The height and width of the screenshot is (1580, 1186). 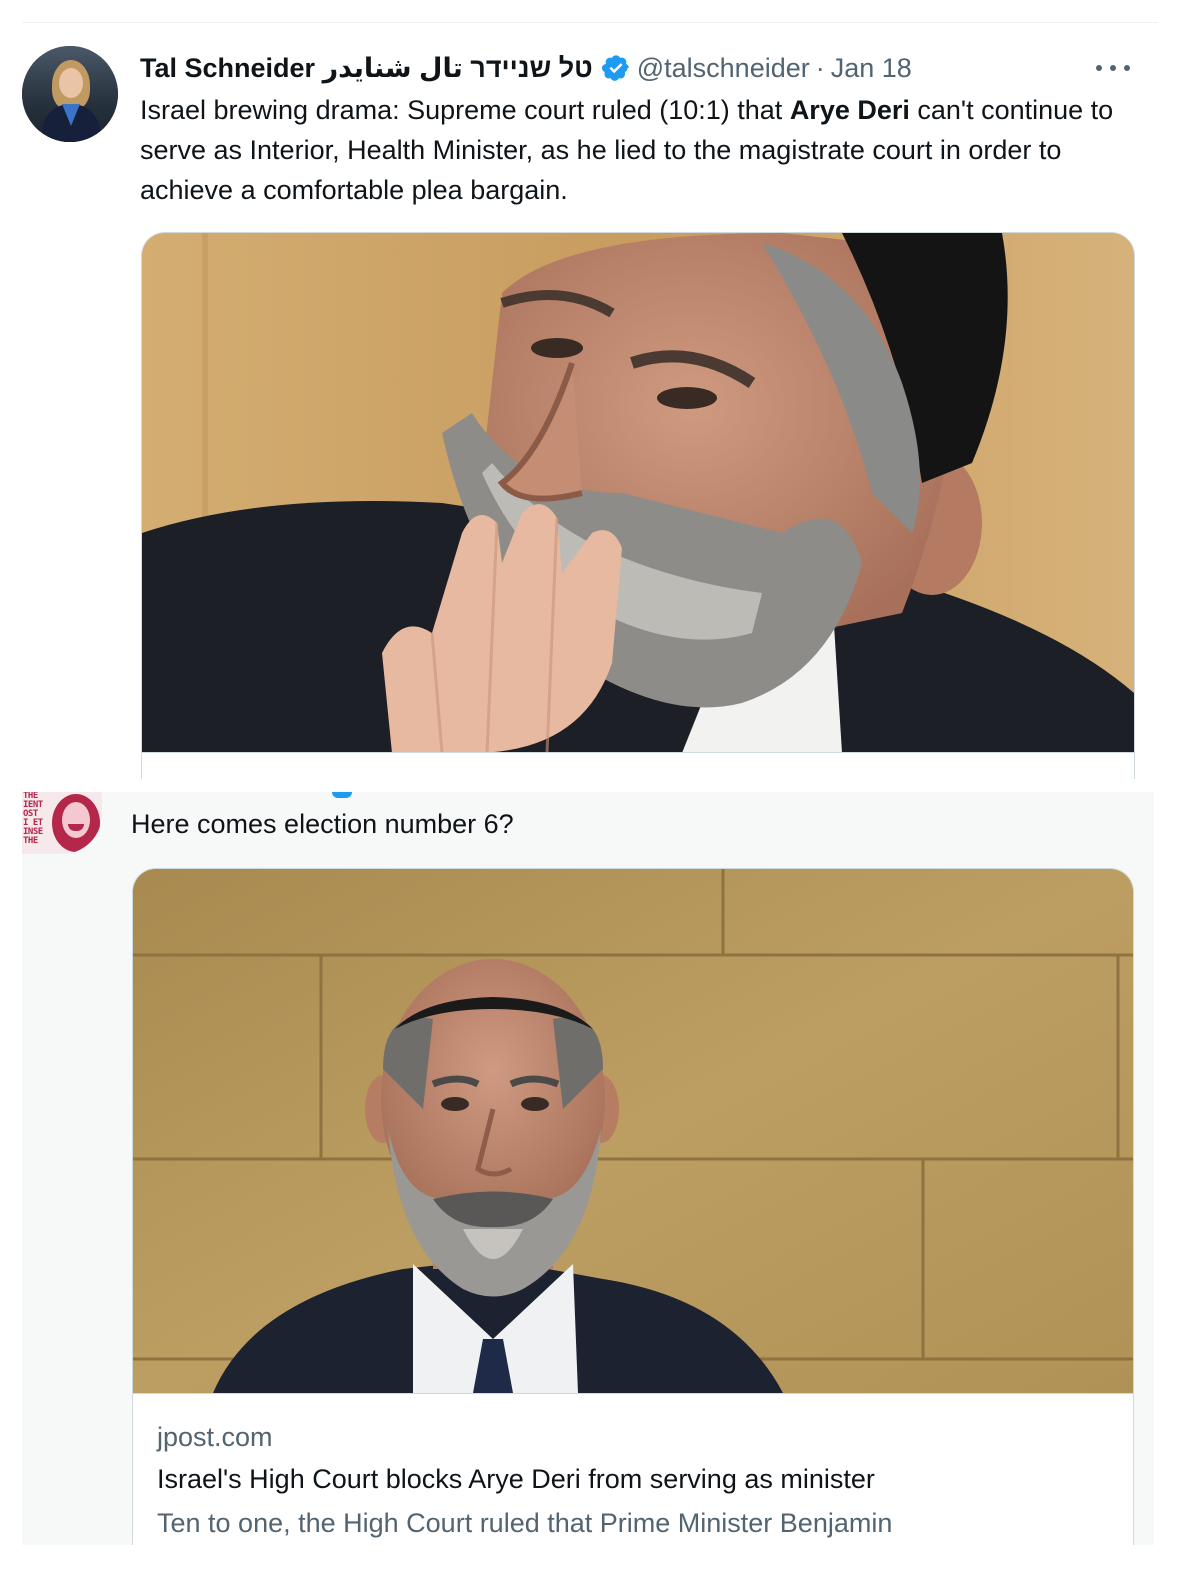 What do you see at coordinates (849, 110) in the screenshot?
I see `tweet-text-bold: Arye Deri` at bounding box center [849, 110].